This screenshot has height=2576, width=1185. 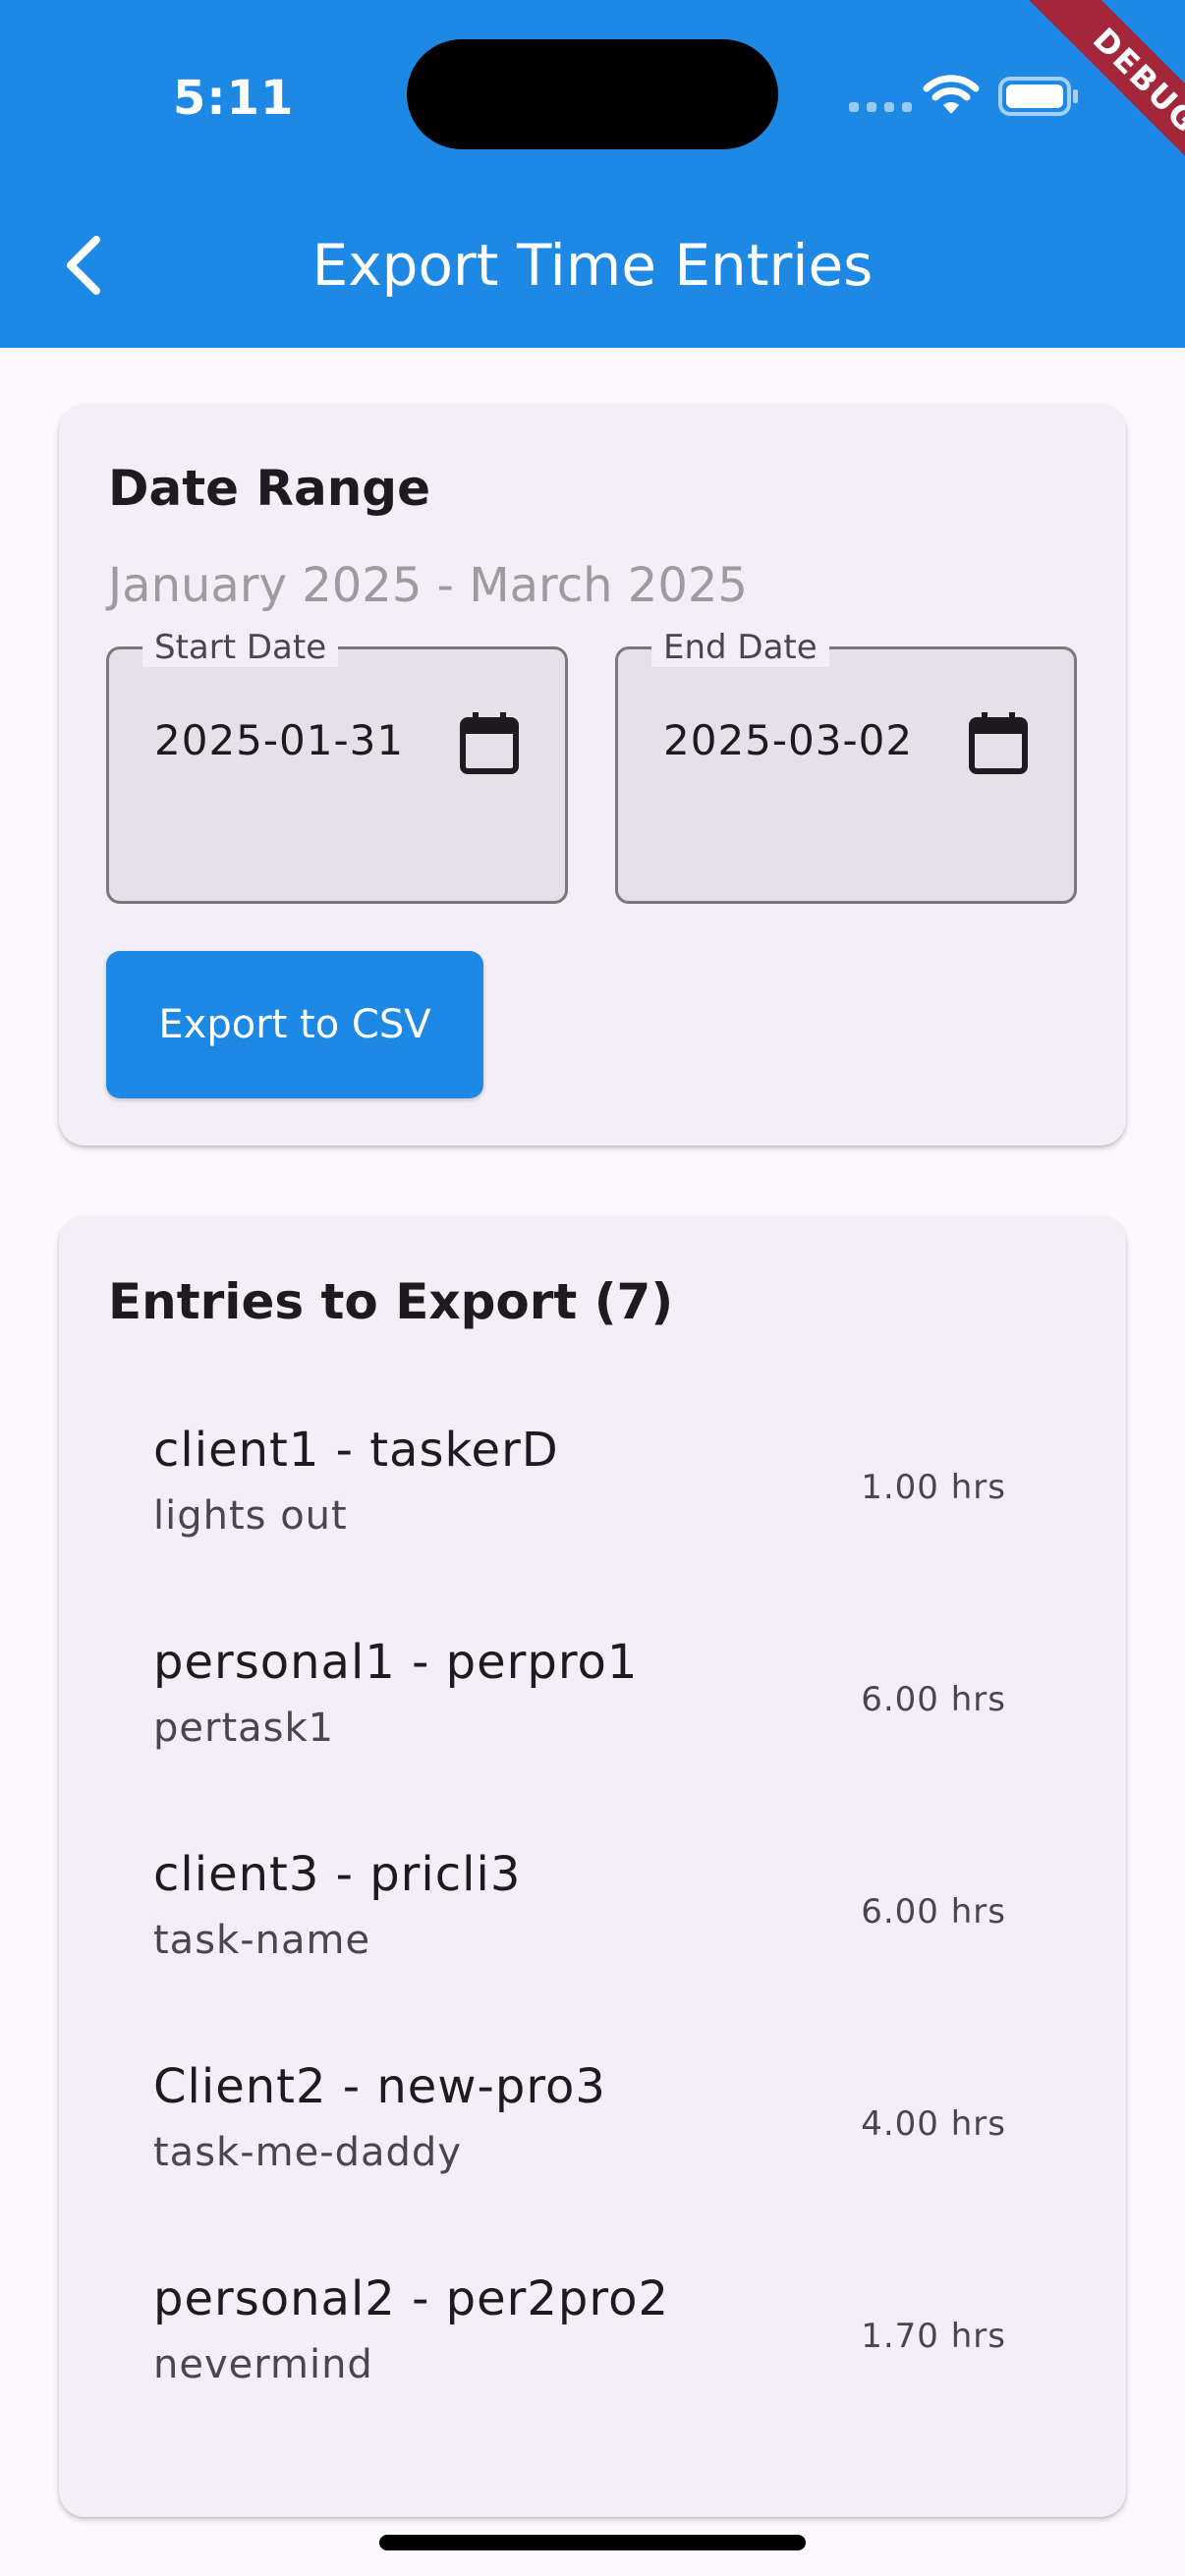 What do you see at coordinates (391, 1301) in the screenshot?
I see `entries-title: Entries to Export (7)` at bounding box center [391, 1301].